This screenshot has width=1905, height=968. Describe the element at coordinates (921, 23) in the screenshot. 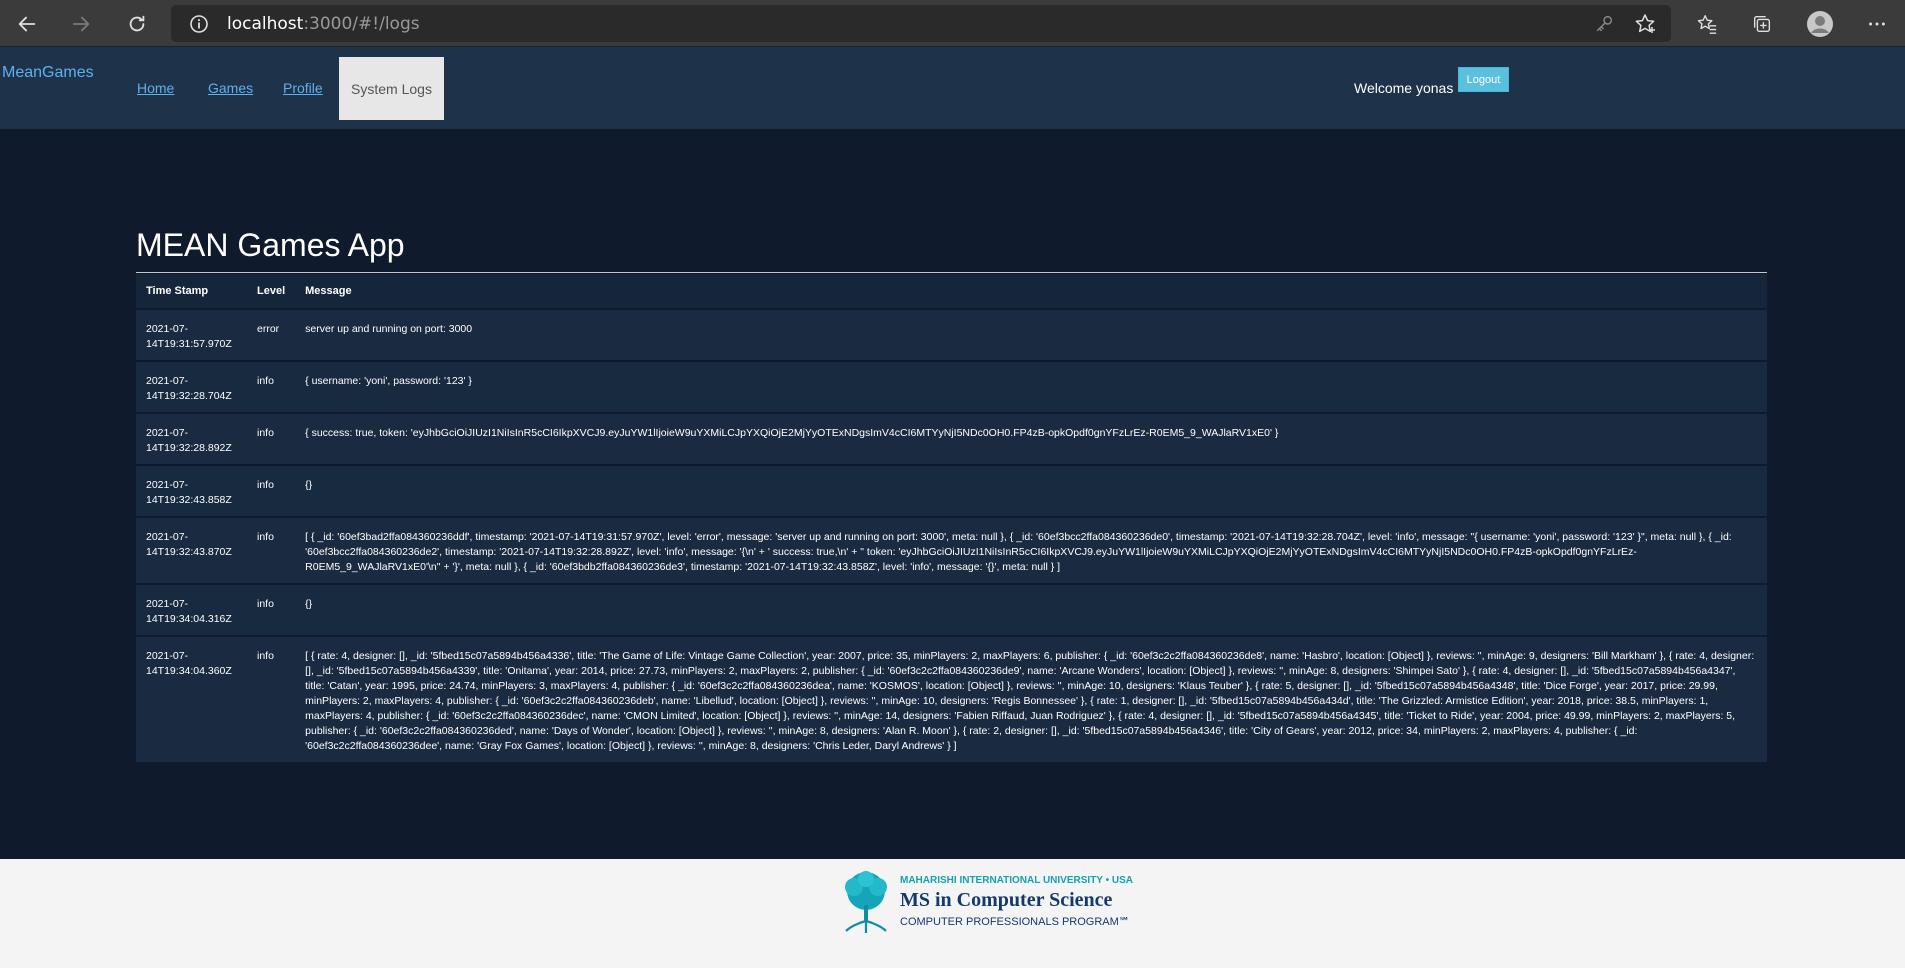

I see `address-bar: localhost:3000/#!/logs` at that location.